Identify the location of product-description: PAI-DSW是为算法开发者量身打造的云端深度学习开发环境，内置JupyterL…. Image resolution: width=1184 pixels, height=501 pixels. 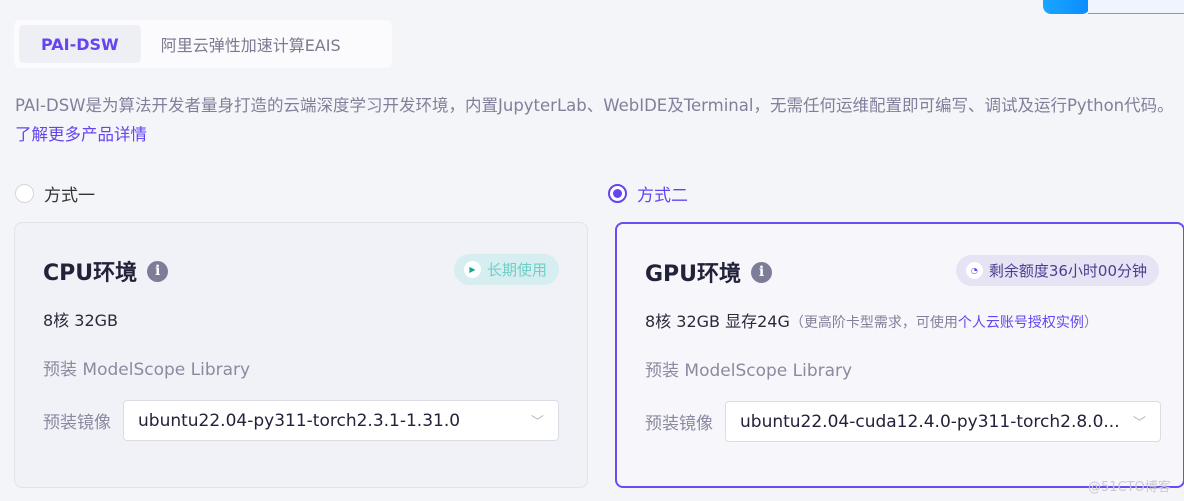
(595, 120).